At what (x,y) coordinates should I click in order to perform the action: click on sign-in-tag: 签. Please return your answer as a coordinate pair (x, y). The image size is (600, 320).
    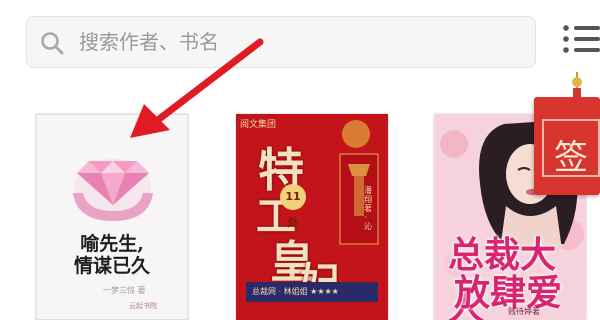
    Looking at the image, I should click on (567, 146).